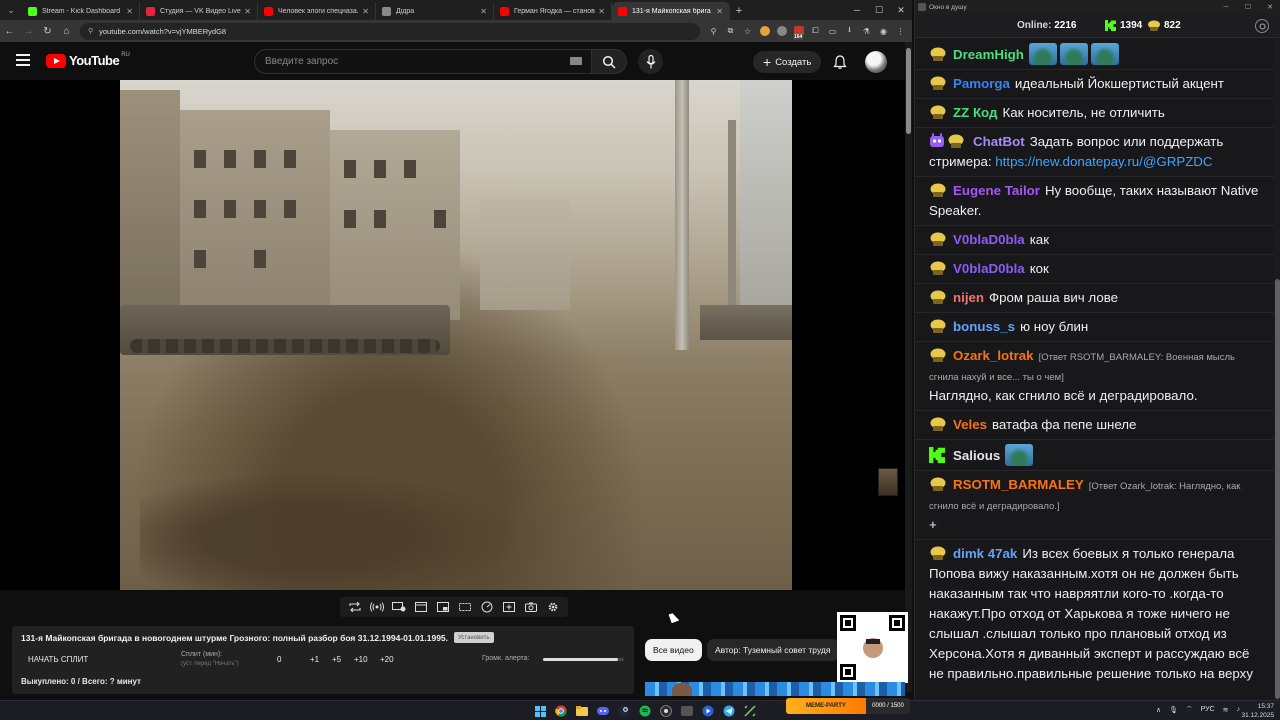 The width and height of the screenshot is (1280, 720). Describe the element at coordinates (729, 711) in the screenshot. I see `telegram-taskbar-icon` at that location.